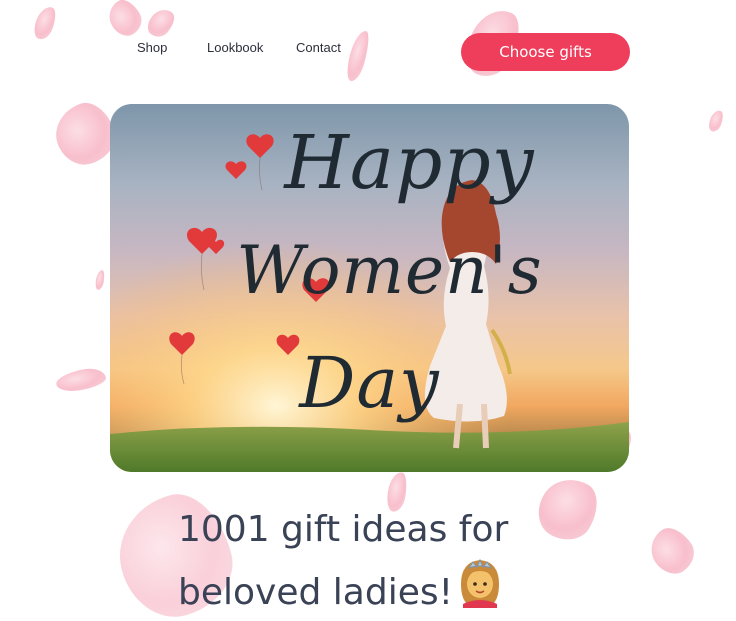 The height and width of the screenshot is (621, 736). I want to click on headline-line2: beloved ladies!, so click(398, 587).